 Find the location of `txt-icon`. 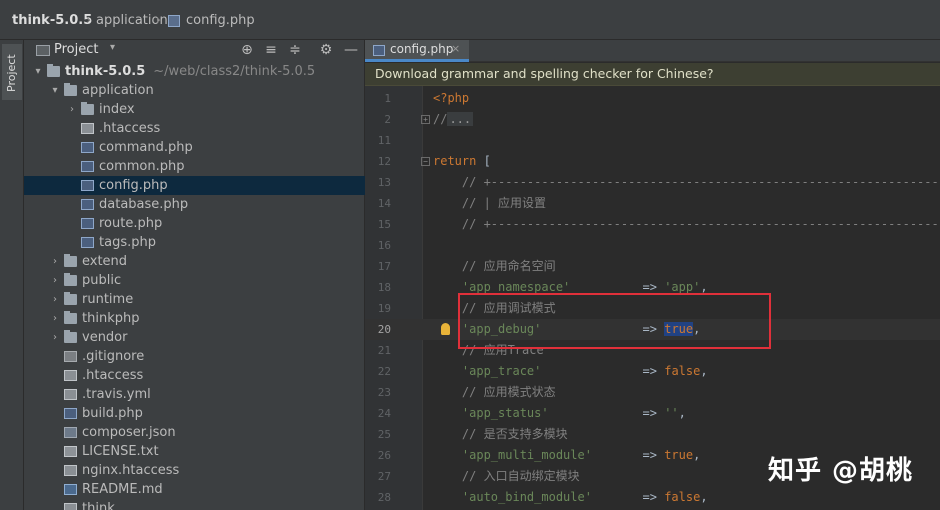

txt-icon is located at coordinates (70, 451).